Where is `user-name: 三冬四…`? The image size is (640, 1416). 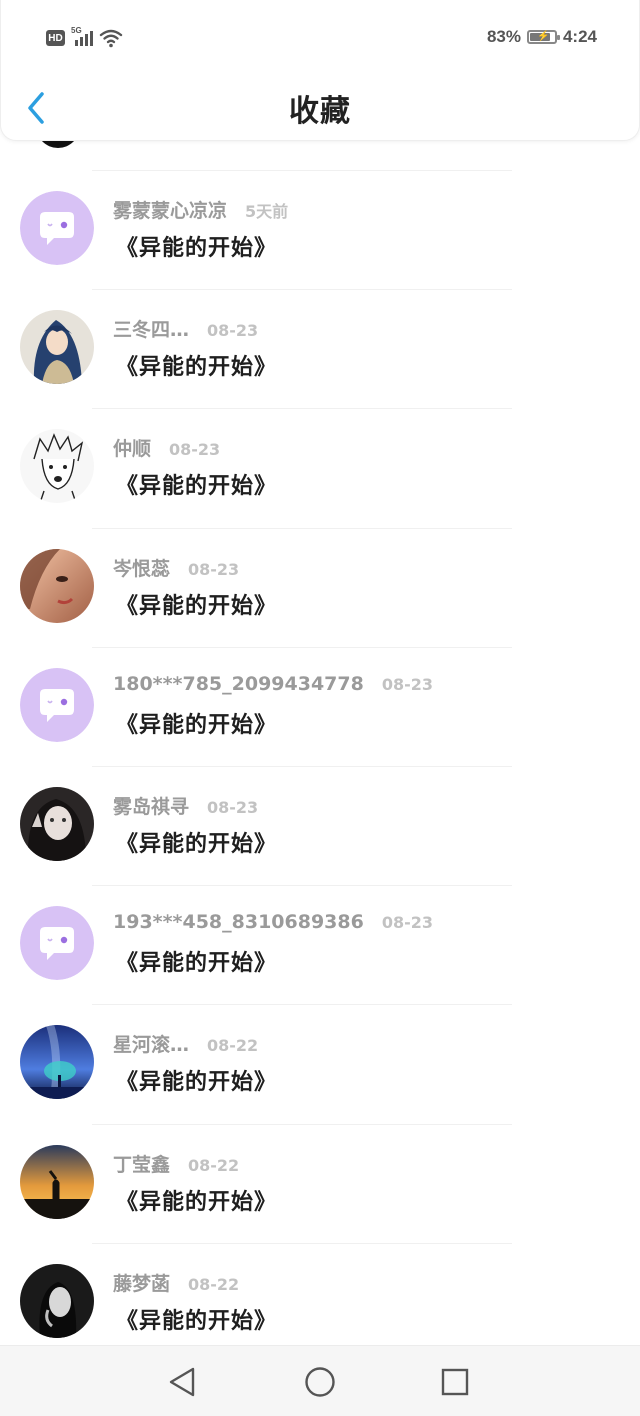 user-name: 三冬四… is located at coordinates (151, 328).